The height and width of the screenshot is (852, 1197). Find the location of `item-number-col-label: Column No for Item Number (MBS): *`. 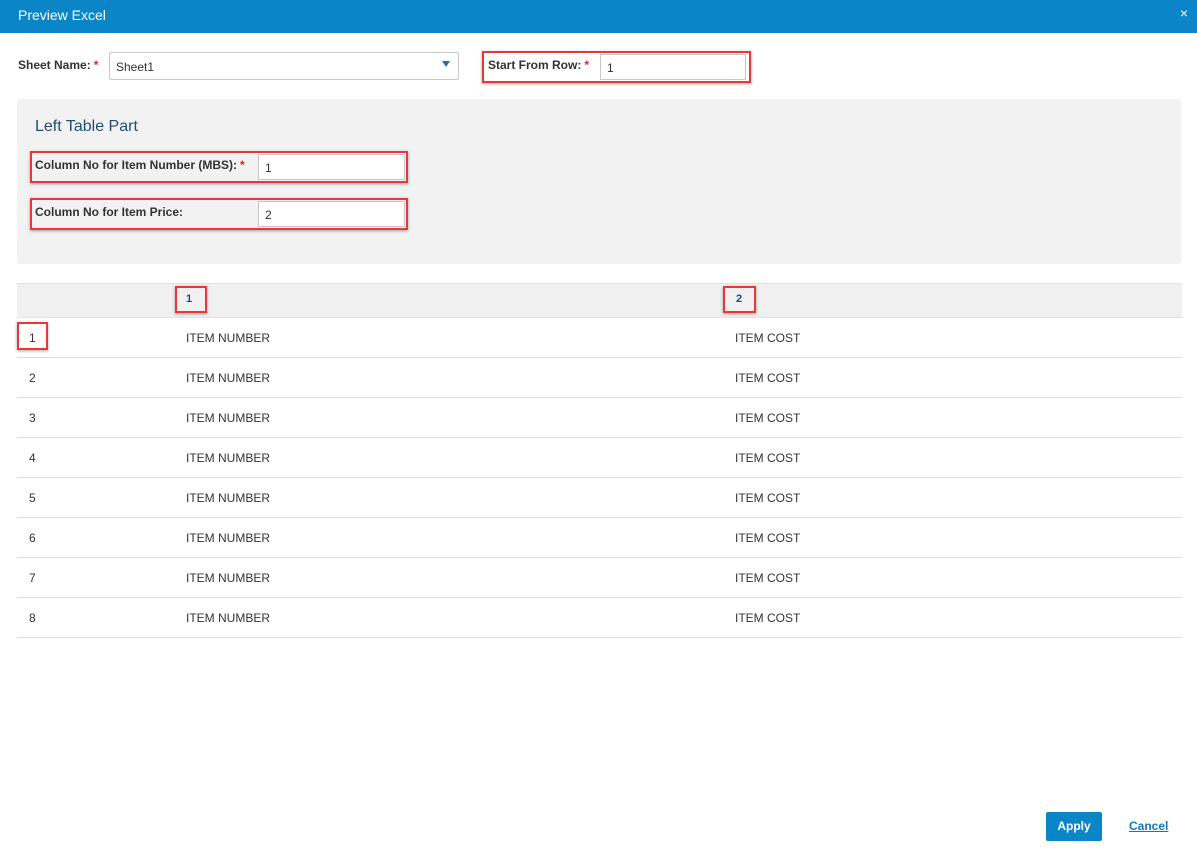

item-number-col-label: Column No for Item Number (MBS): * is located at coordinates (140, 165).